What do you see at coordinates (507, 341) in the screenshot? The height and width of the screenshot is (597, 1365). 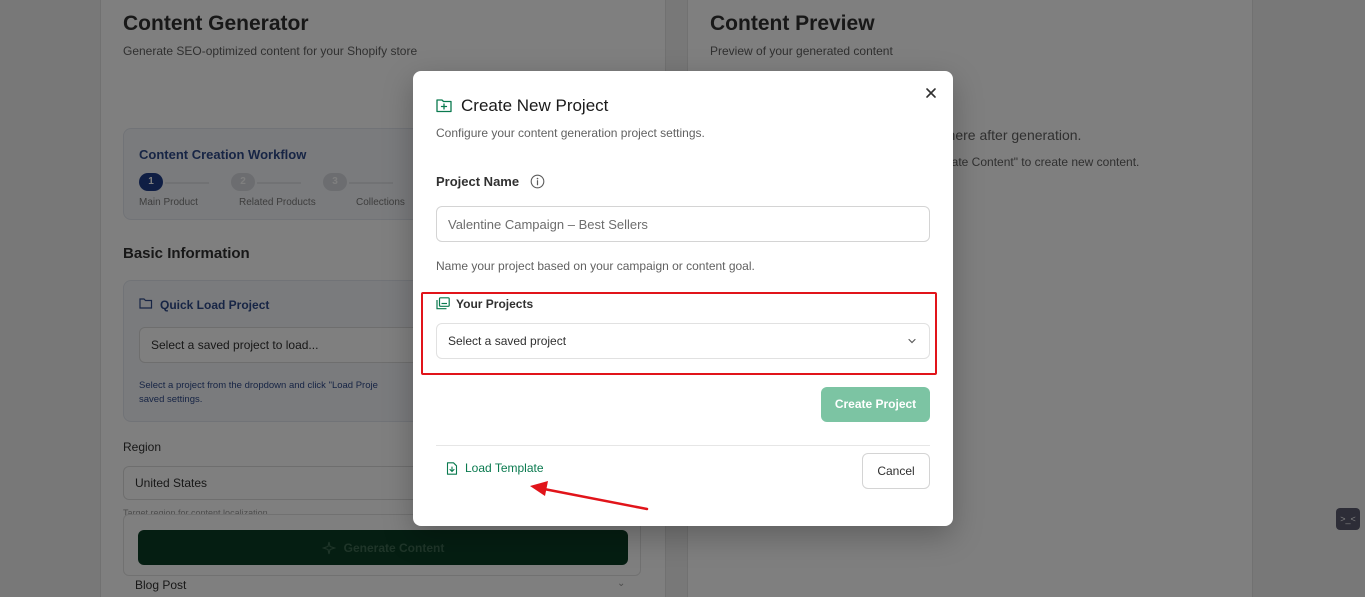 I see `saved-project-select-value: Select a saved project` at bounding box center [507, 341].